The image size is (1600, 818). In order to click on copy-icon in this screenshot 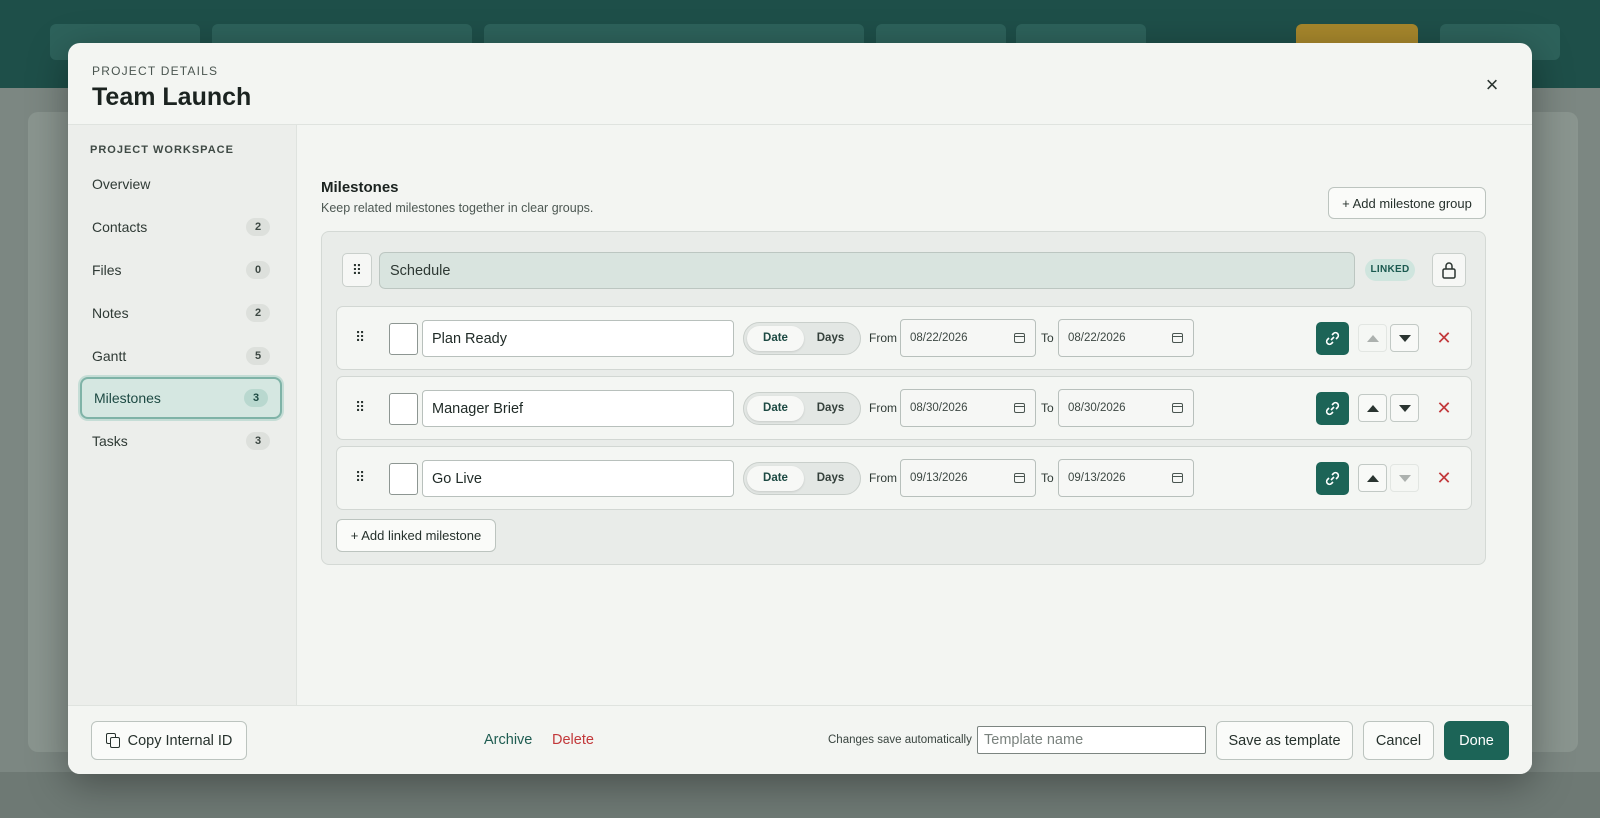, I will do `click(112, 740)`.